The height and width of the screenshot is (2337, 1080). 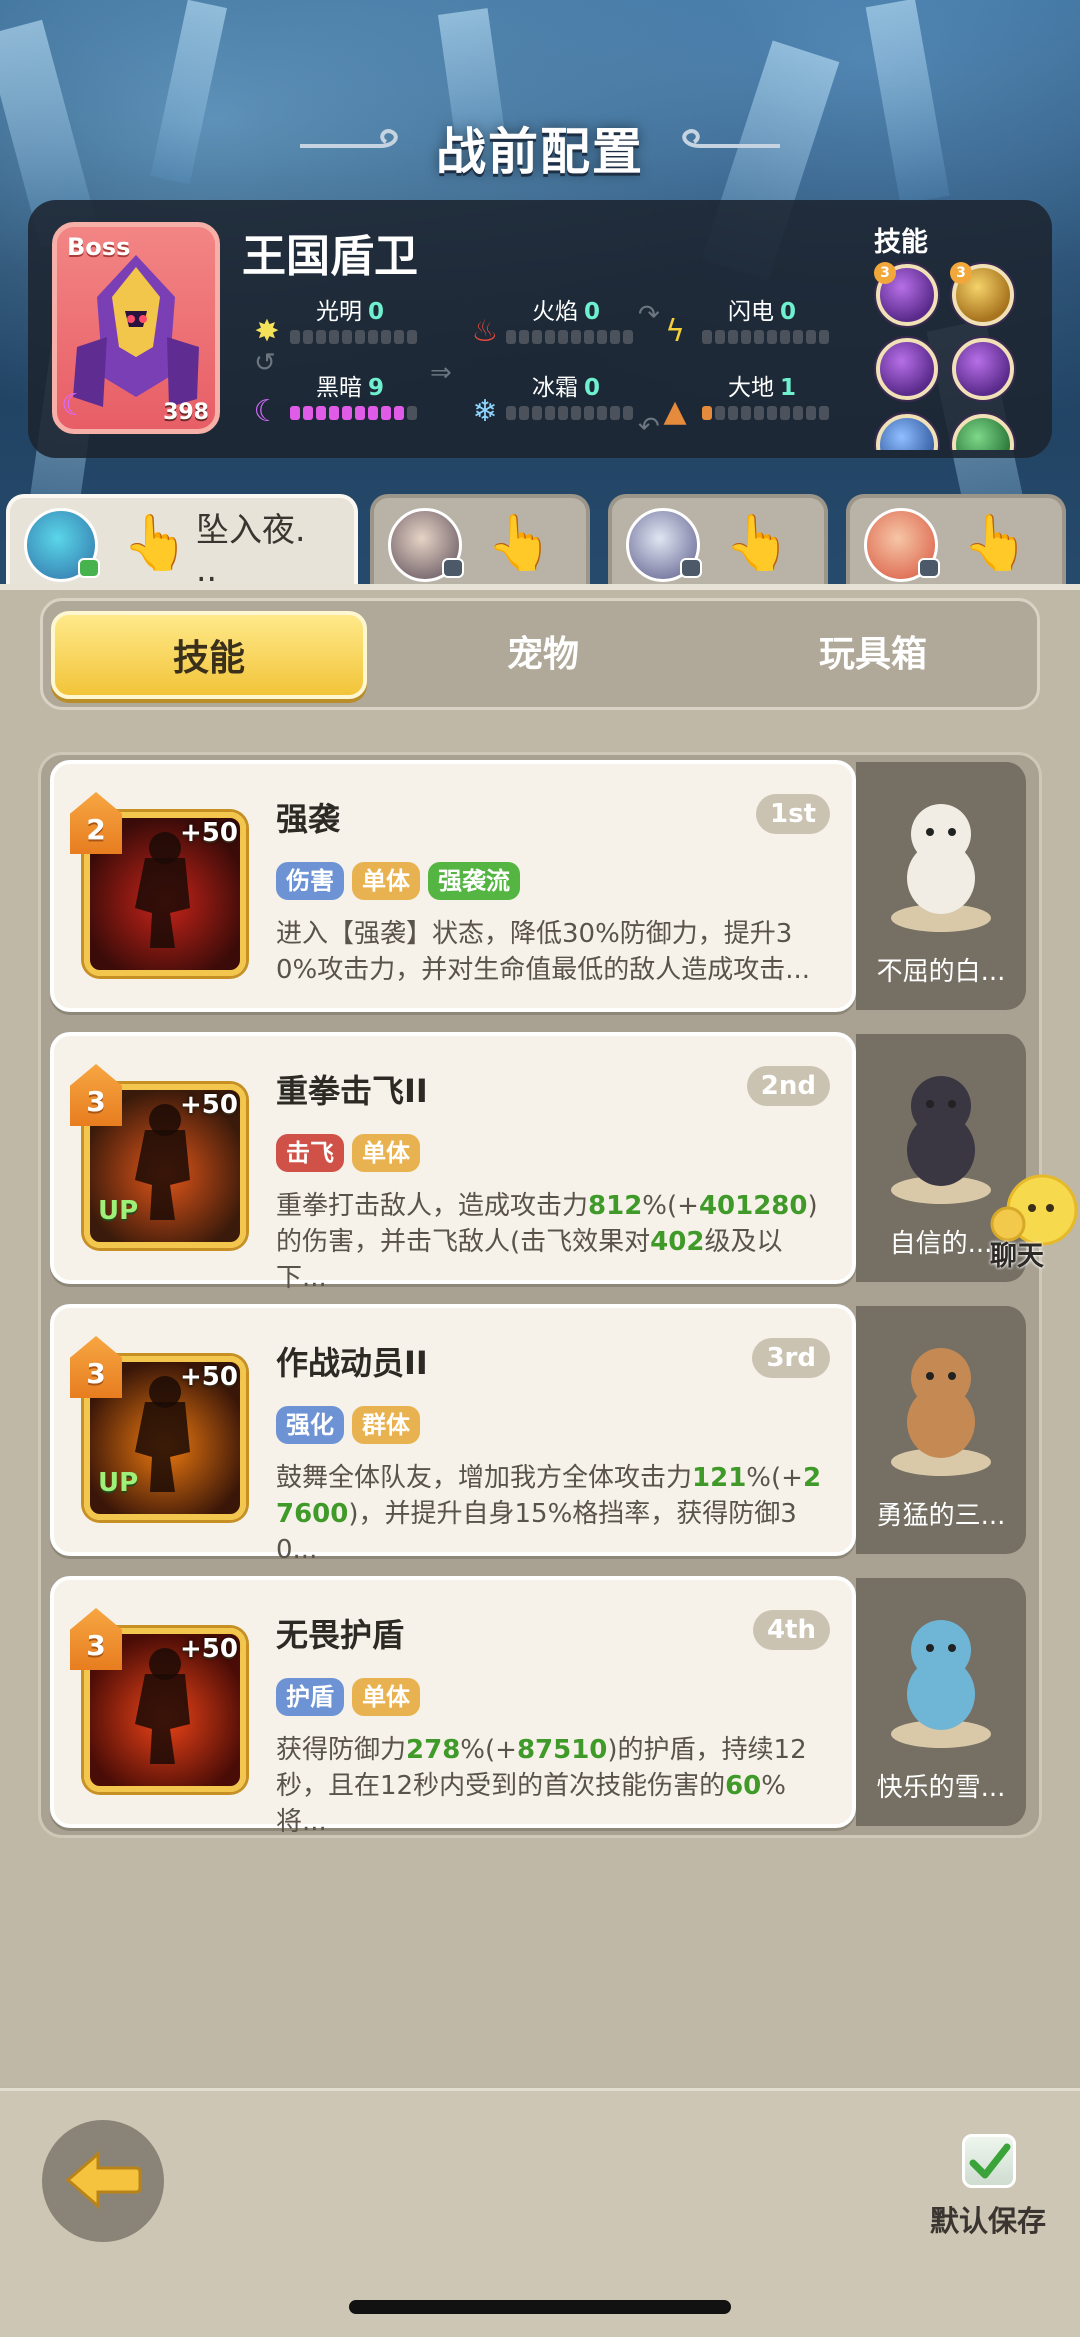 I want to click on skill-title: 强袭, so click(x=308, y=819).